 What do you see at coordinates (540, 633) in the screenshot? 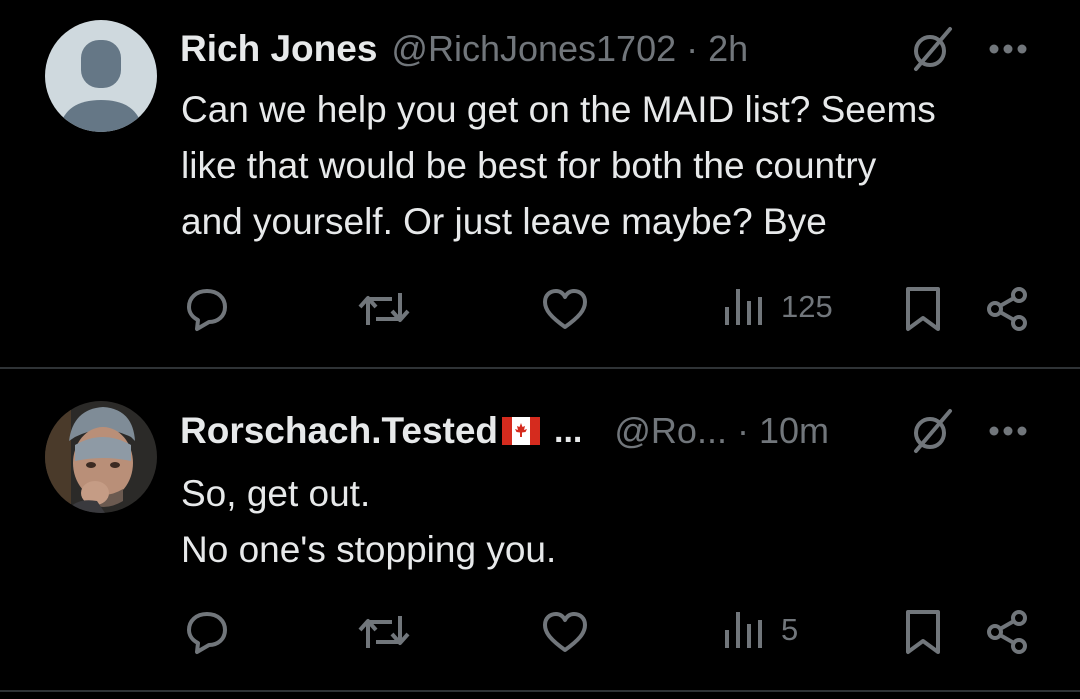
I see `action-bar: 5` at bounding box center [540, 633].